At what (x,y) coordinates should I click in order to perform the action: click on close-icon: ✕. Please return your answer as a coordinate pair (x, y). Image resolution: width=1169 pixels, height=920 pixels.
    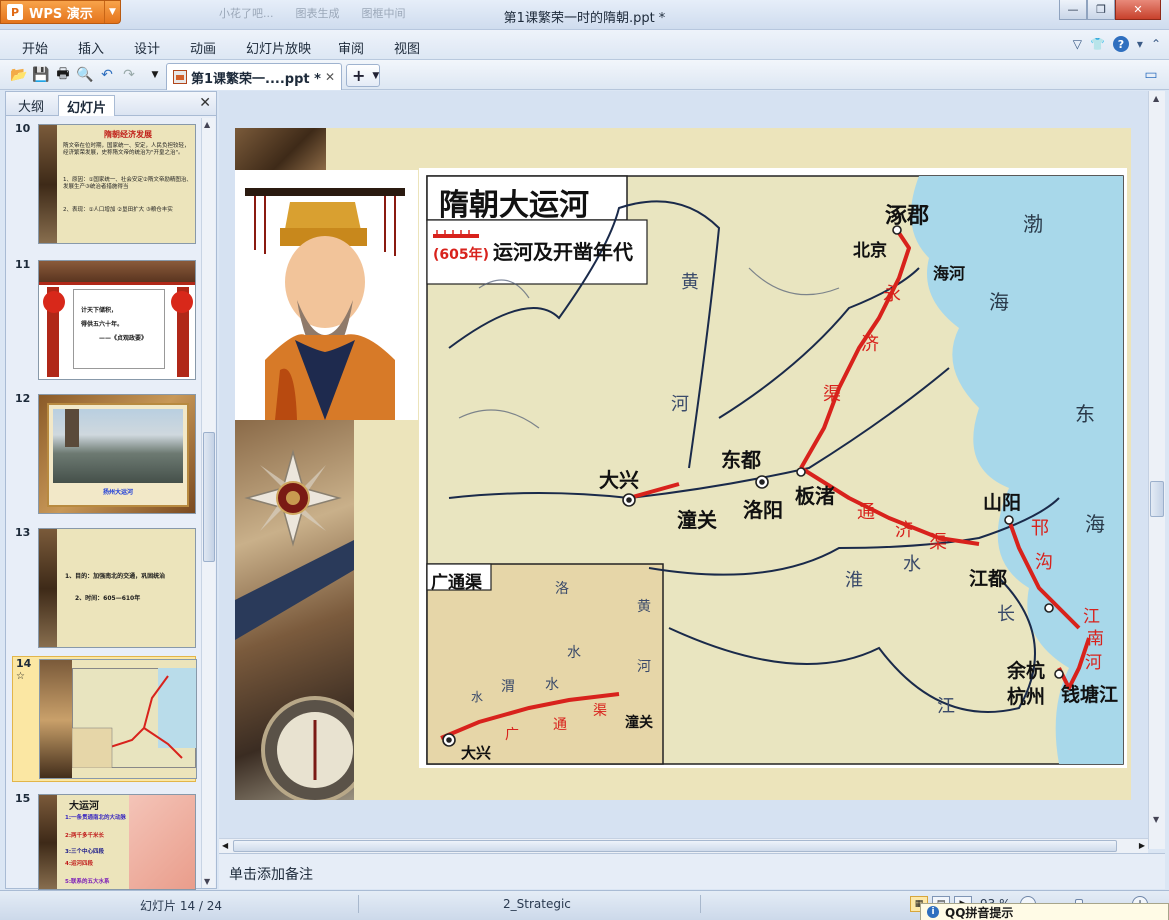
    Looking at the image, I should click on (205, 103).